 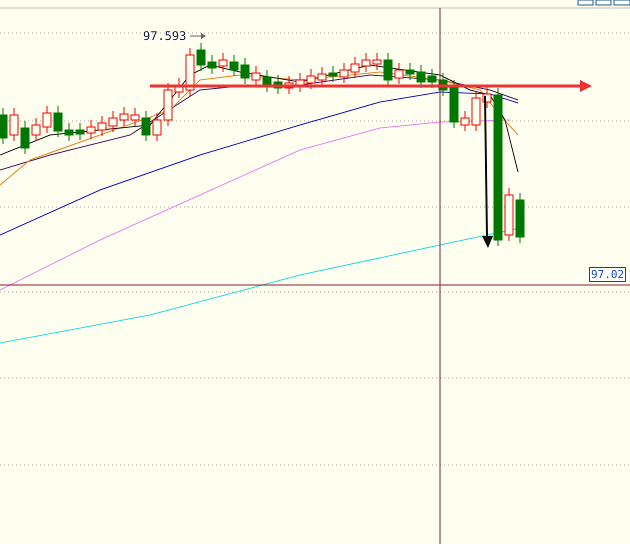 I want to click on leader-line, so click(x=198, y=36).